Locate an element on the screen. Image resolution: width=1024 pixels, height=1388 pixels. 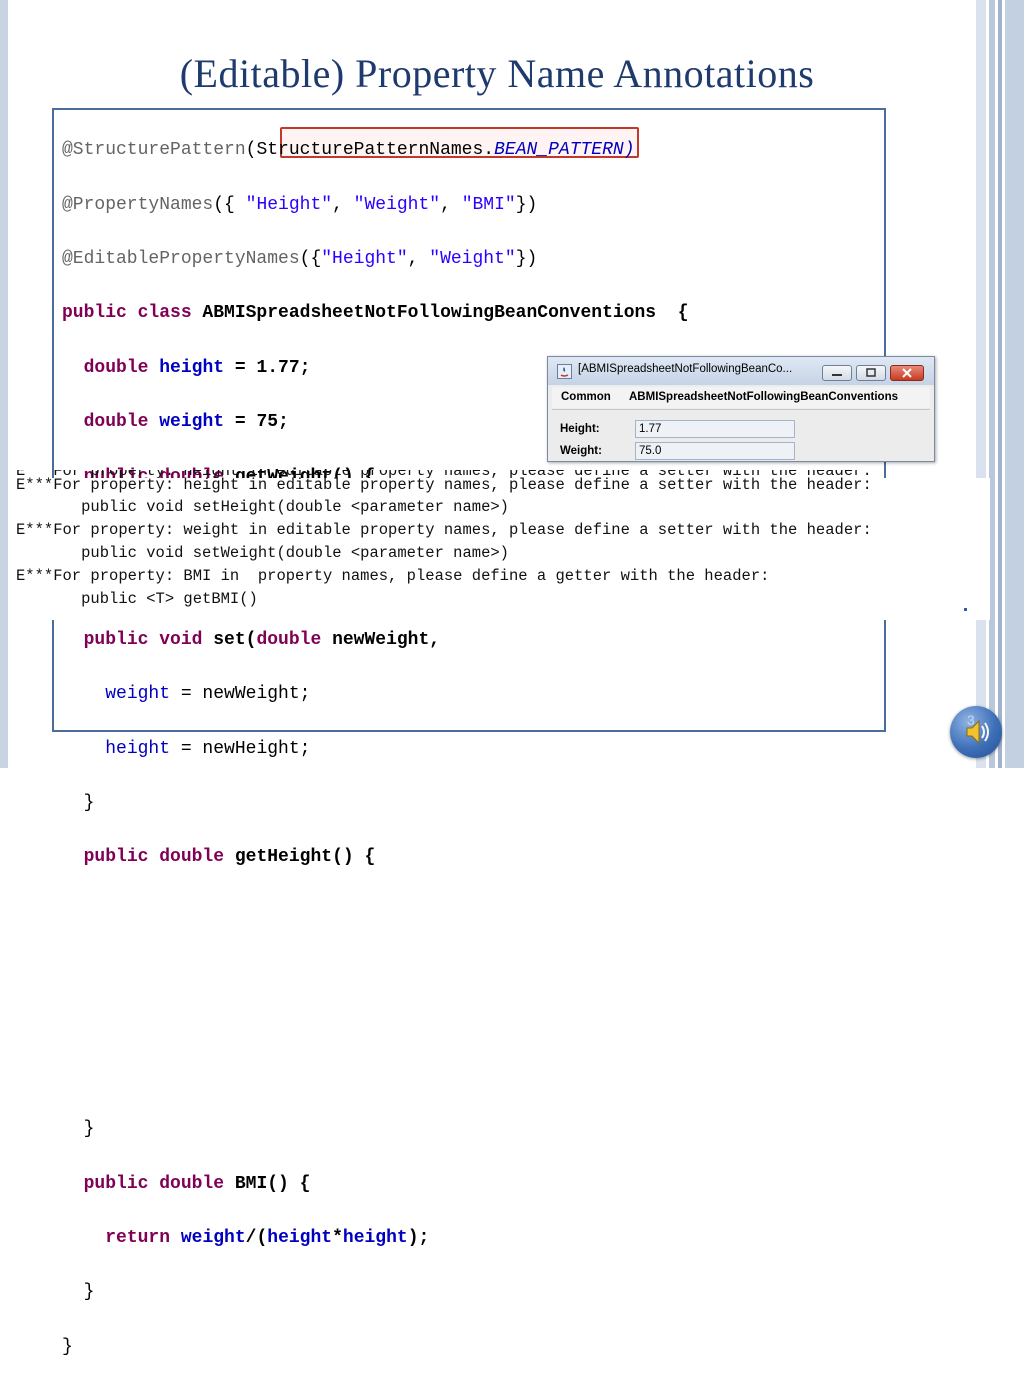
height-label: Height: is located at coordinates (580, 429).